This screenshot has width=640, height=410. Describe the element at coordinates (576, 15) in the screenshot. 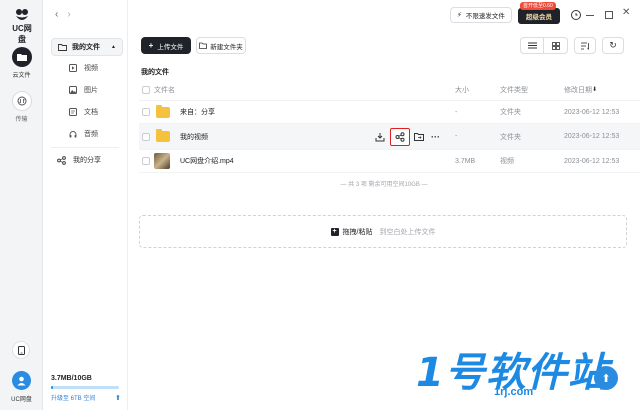

I see `clock-icon` at that location.